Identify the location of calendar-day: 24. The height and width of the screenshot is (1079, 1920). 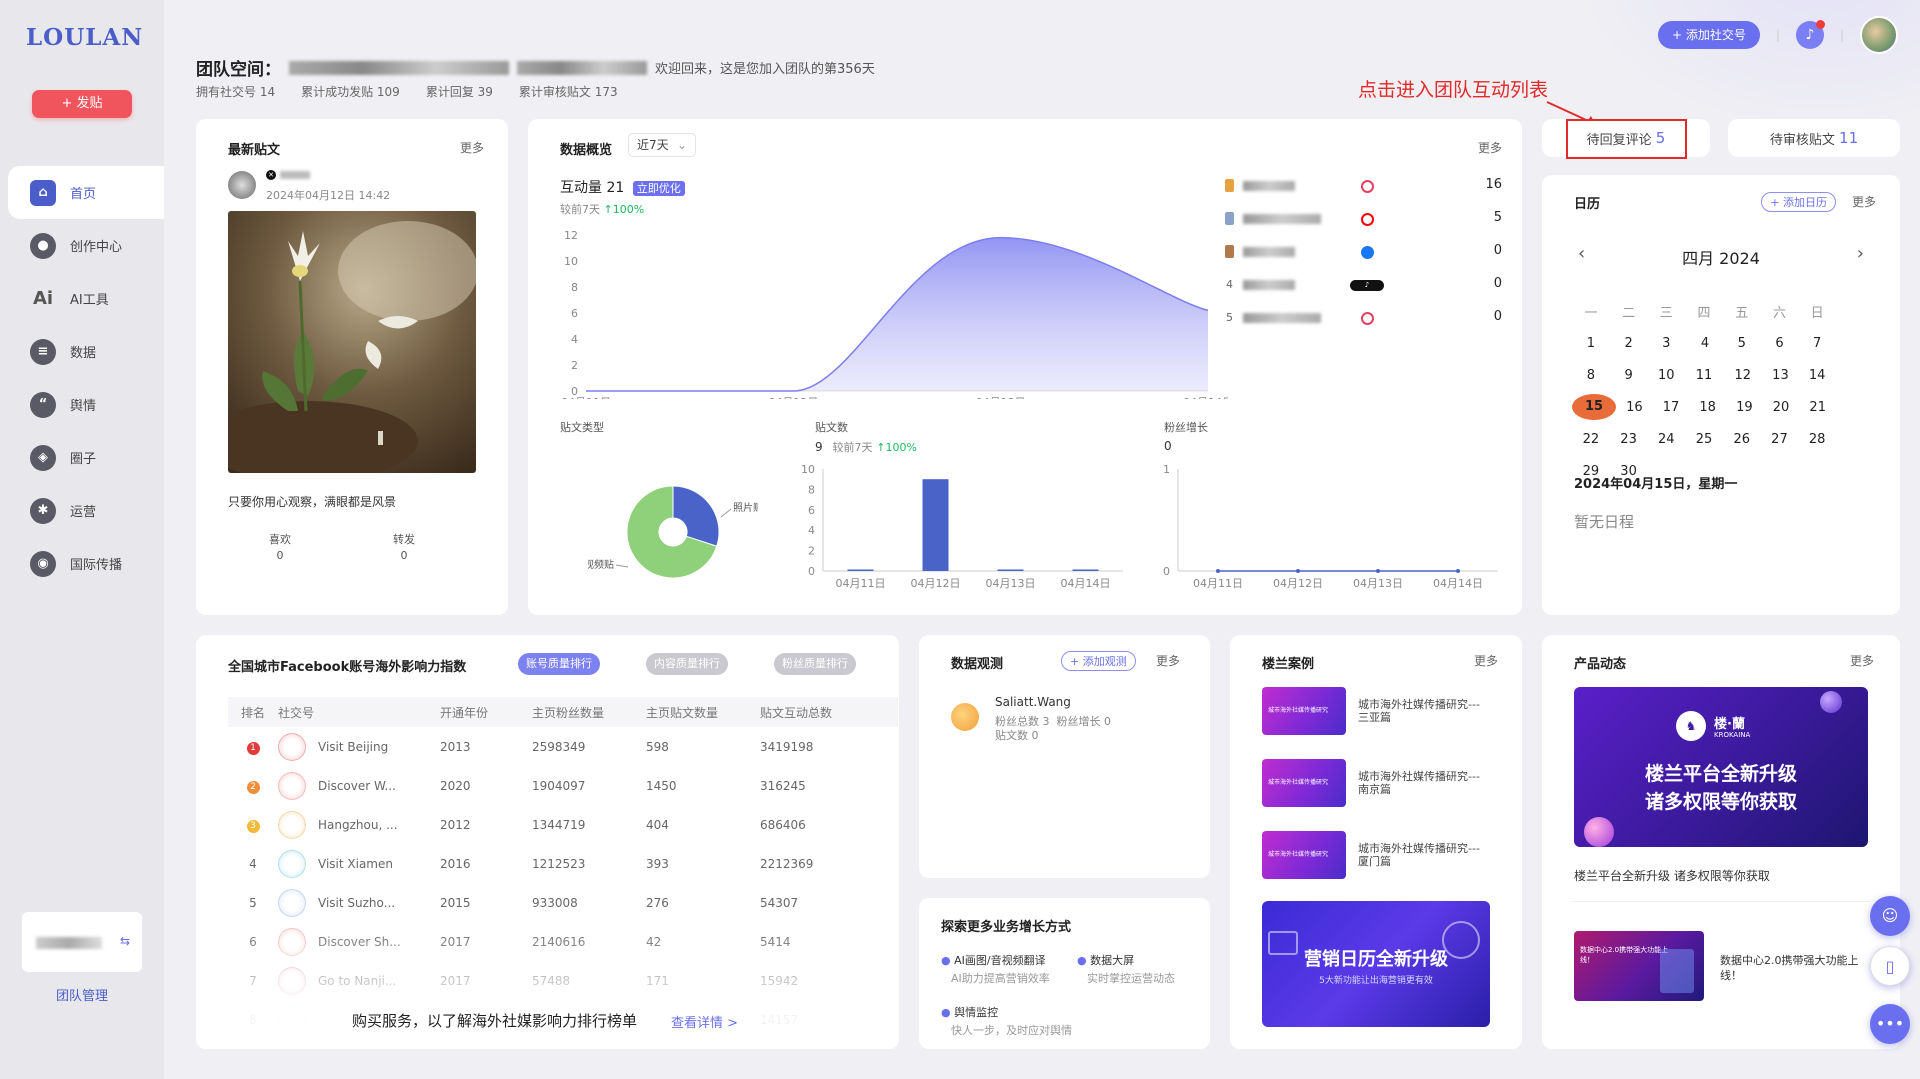
(1666, 439).